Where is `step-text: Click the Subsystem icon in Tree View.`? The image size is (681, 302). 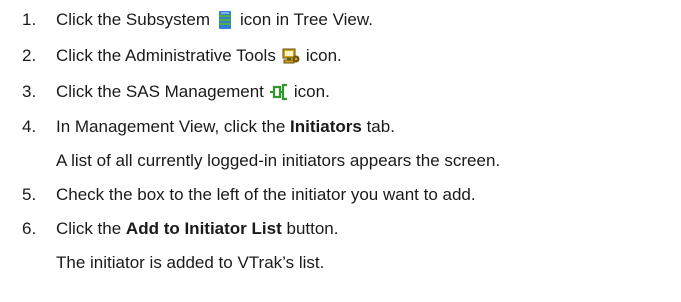 step-text: Click the Subsystem icon in Tree View. is located at coordinates (214, 20).